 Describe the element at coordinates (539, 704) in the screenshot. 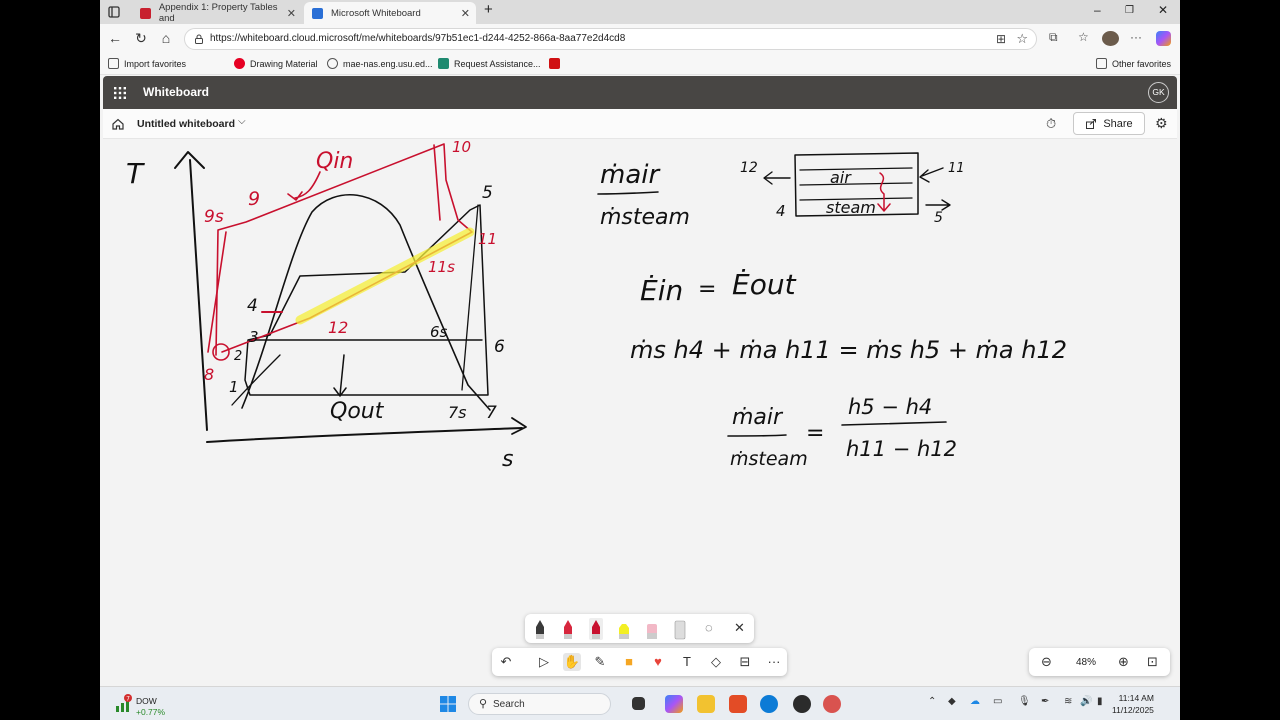

I see `taskbar-search: ⚲ Search` at that location.